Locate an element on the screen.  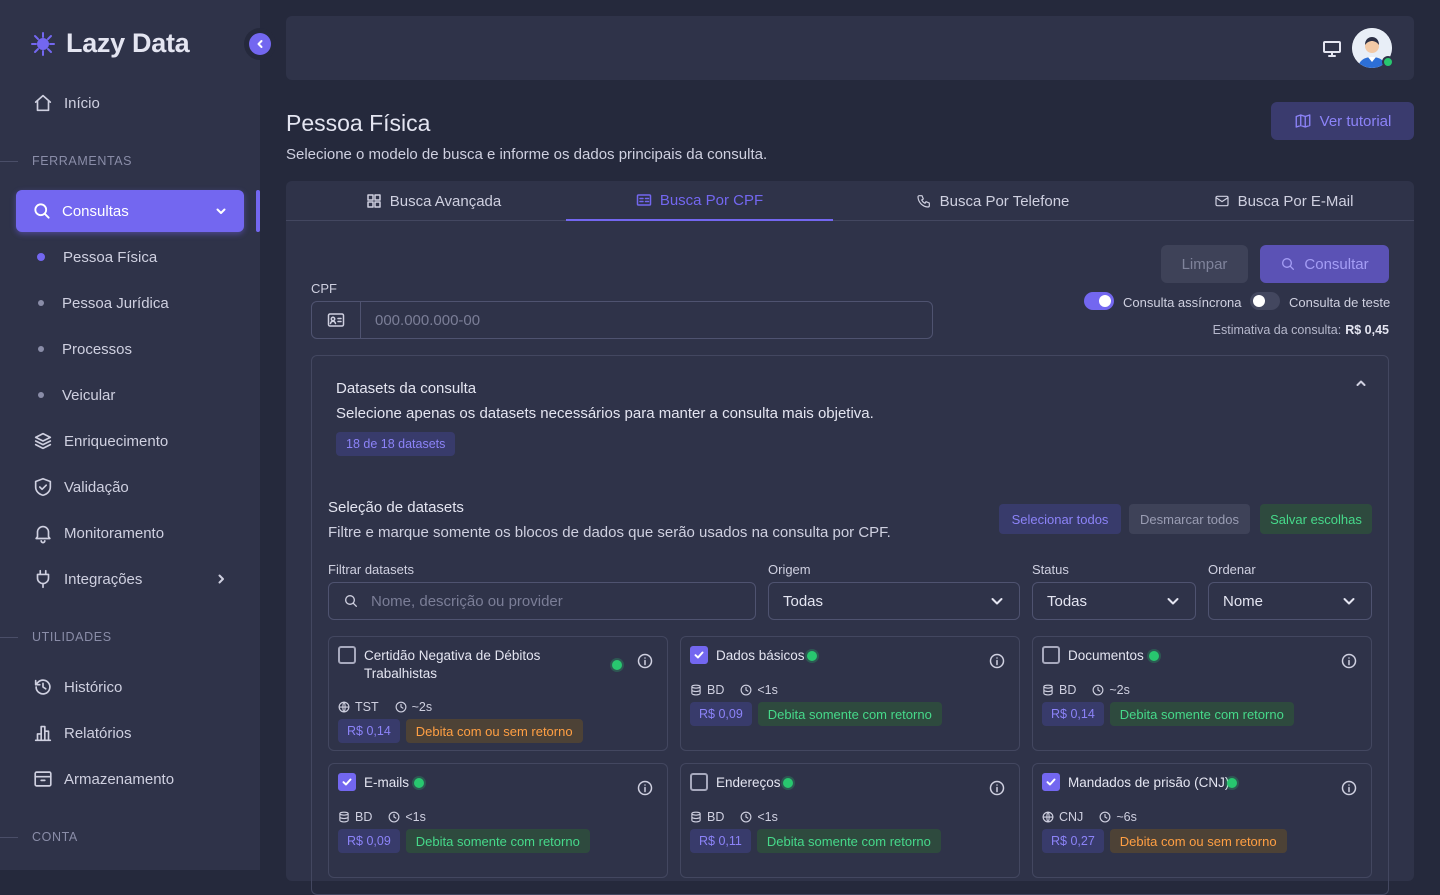
sidebar-item-home: Início is located at coordinates (130, 103).